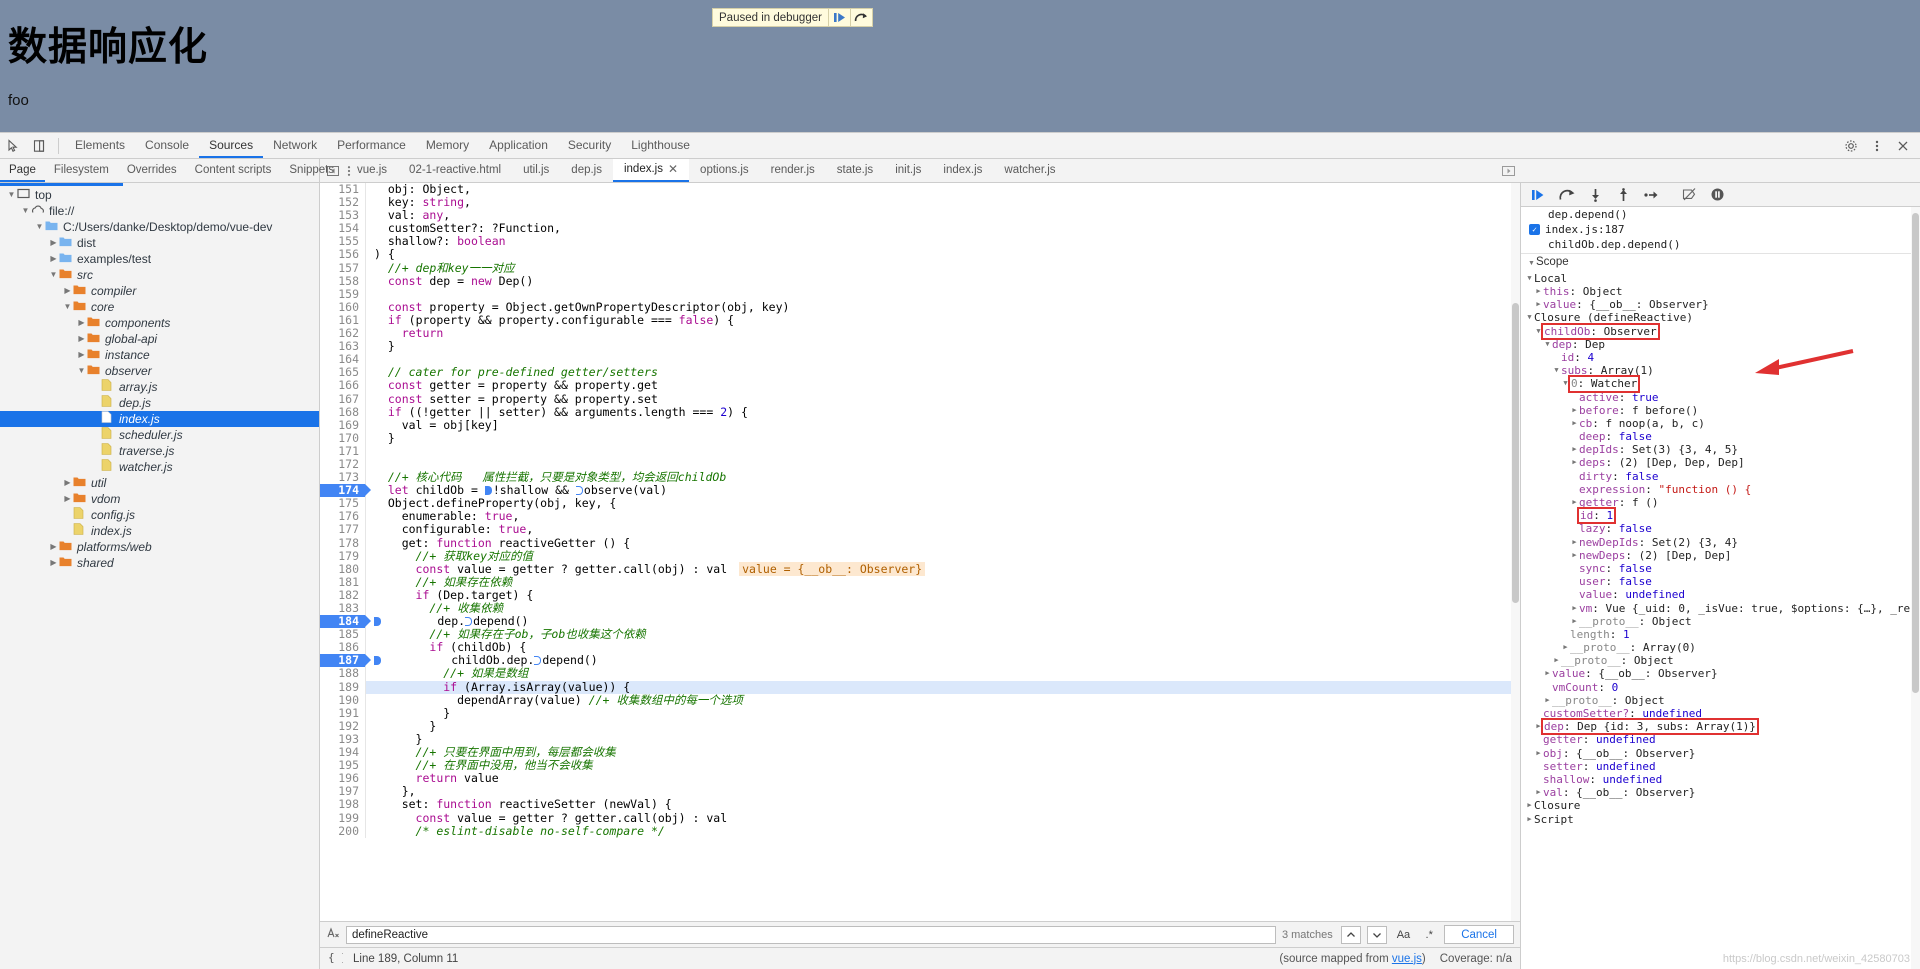 The height and width of the screenshot is (969, 1920). What do you see at coordinates (159, 195) in the screenshot?
I see `tree-item-top: ▼ top` at bounding box center [159, 195].